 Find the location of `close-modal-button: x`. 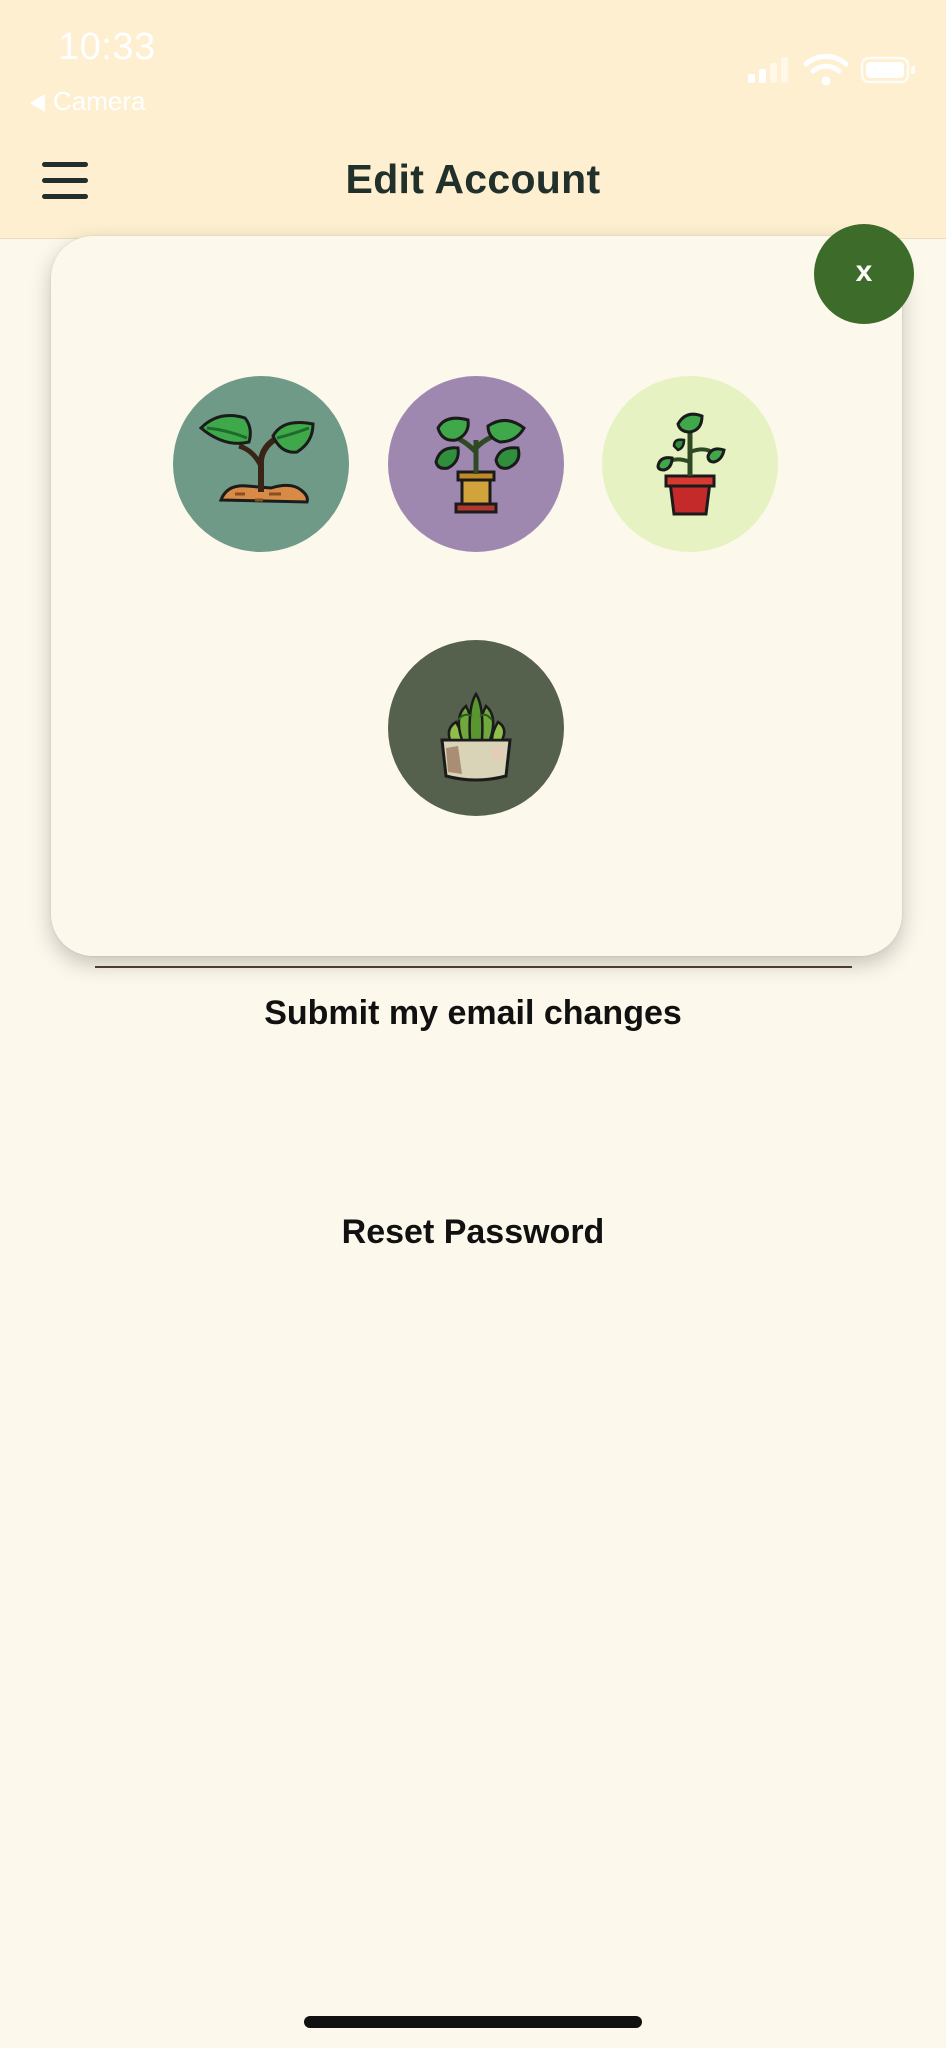

close-modal-button: x is located at coordinates (864, 274).